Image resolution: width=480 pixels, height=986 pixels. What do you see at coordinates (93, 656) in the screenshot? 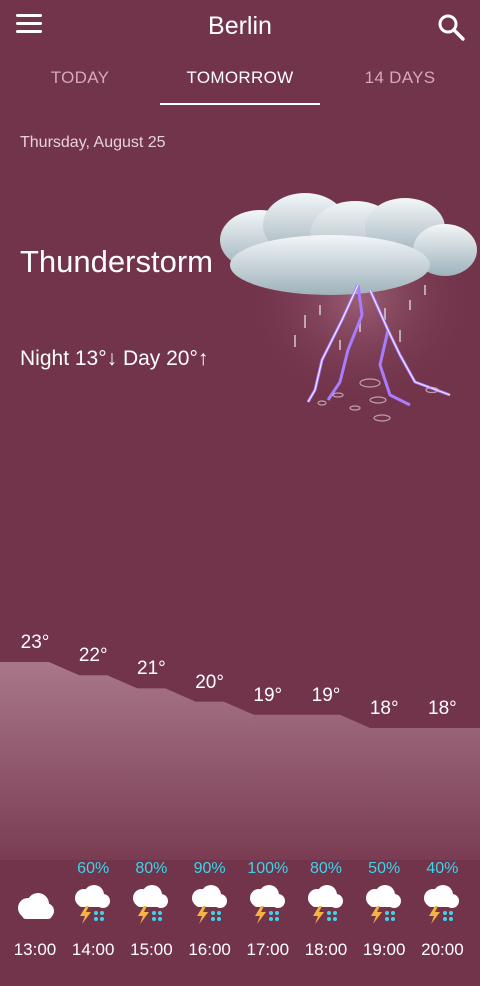
I see `hour-temperature: 22°` at bounding box center [93, 656].